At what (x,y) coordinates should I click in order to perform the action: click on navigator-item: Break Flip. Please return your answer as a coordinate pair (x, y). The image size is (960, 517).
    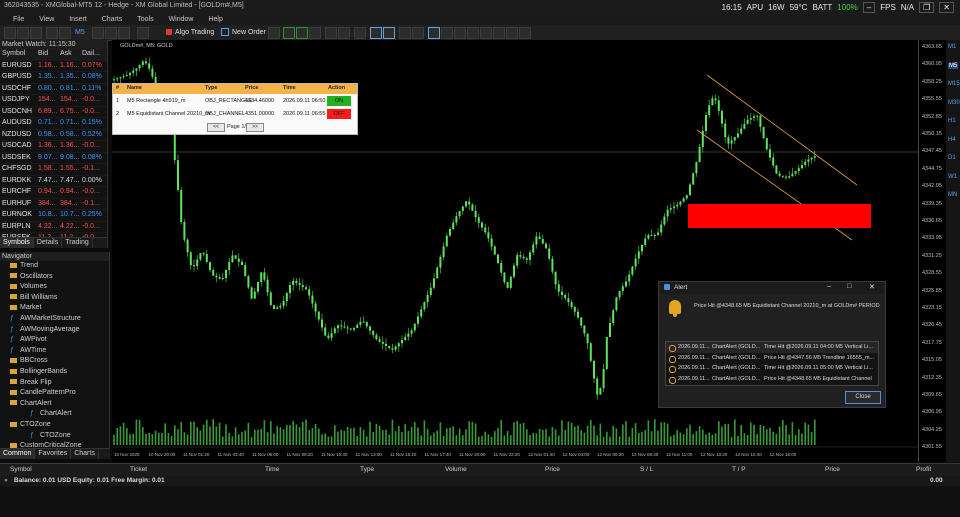
    Looking at the image, I should click on (54, 383).